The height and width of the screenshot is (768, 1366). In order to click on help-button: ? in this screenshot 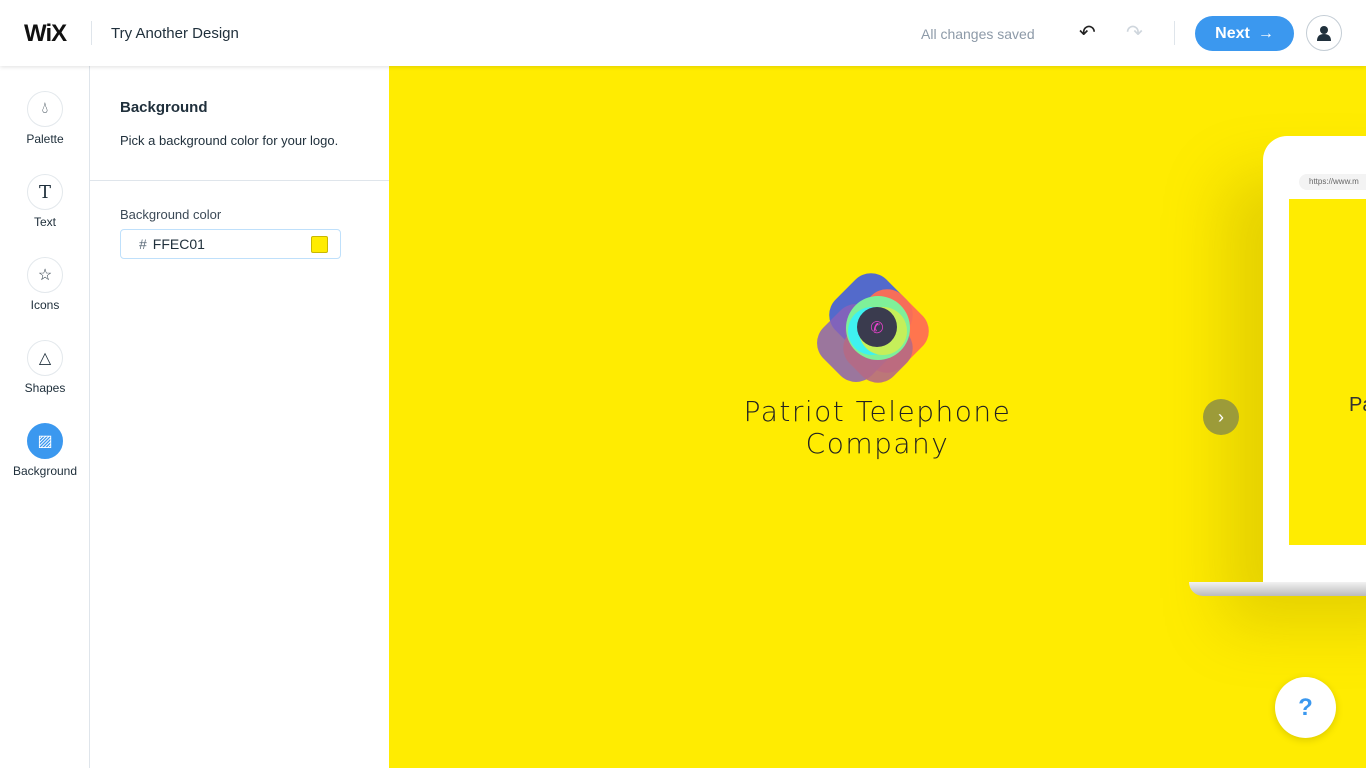, I will do `click(1305, 707)`.